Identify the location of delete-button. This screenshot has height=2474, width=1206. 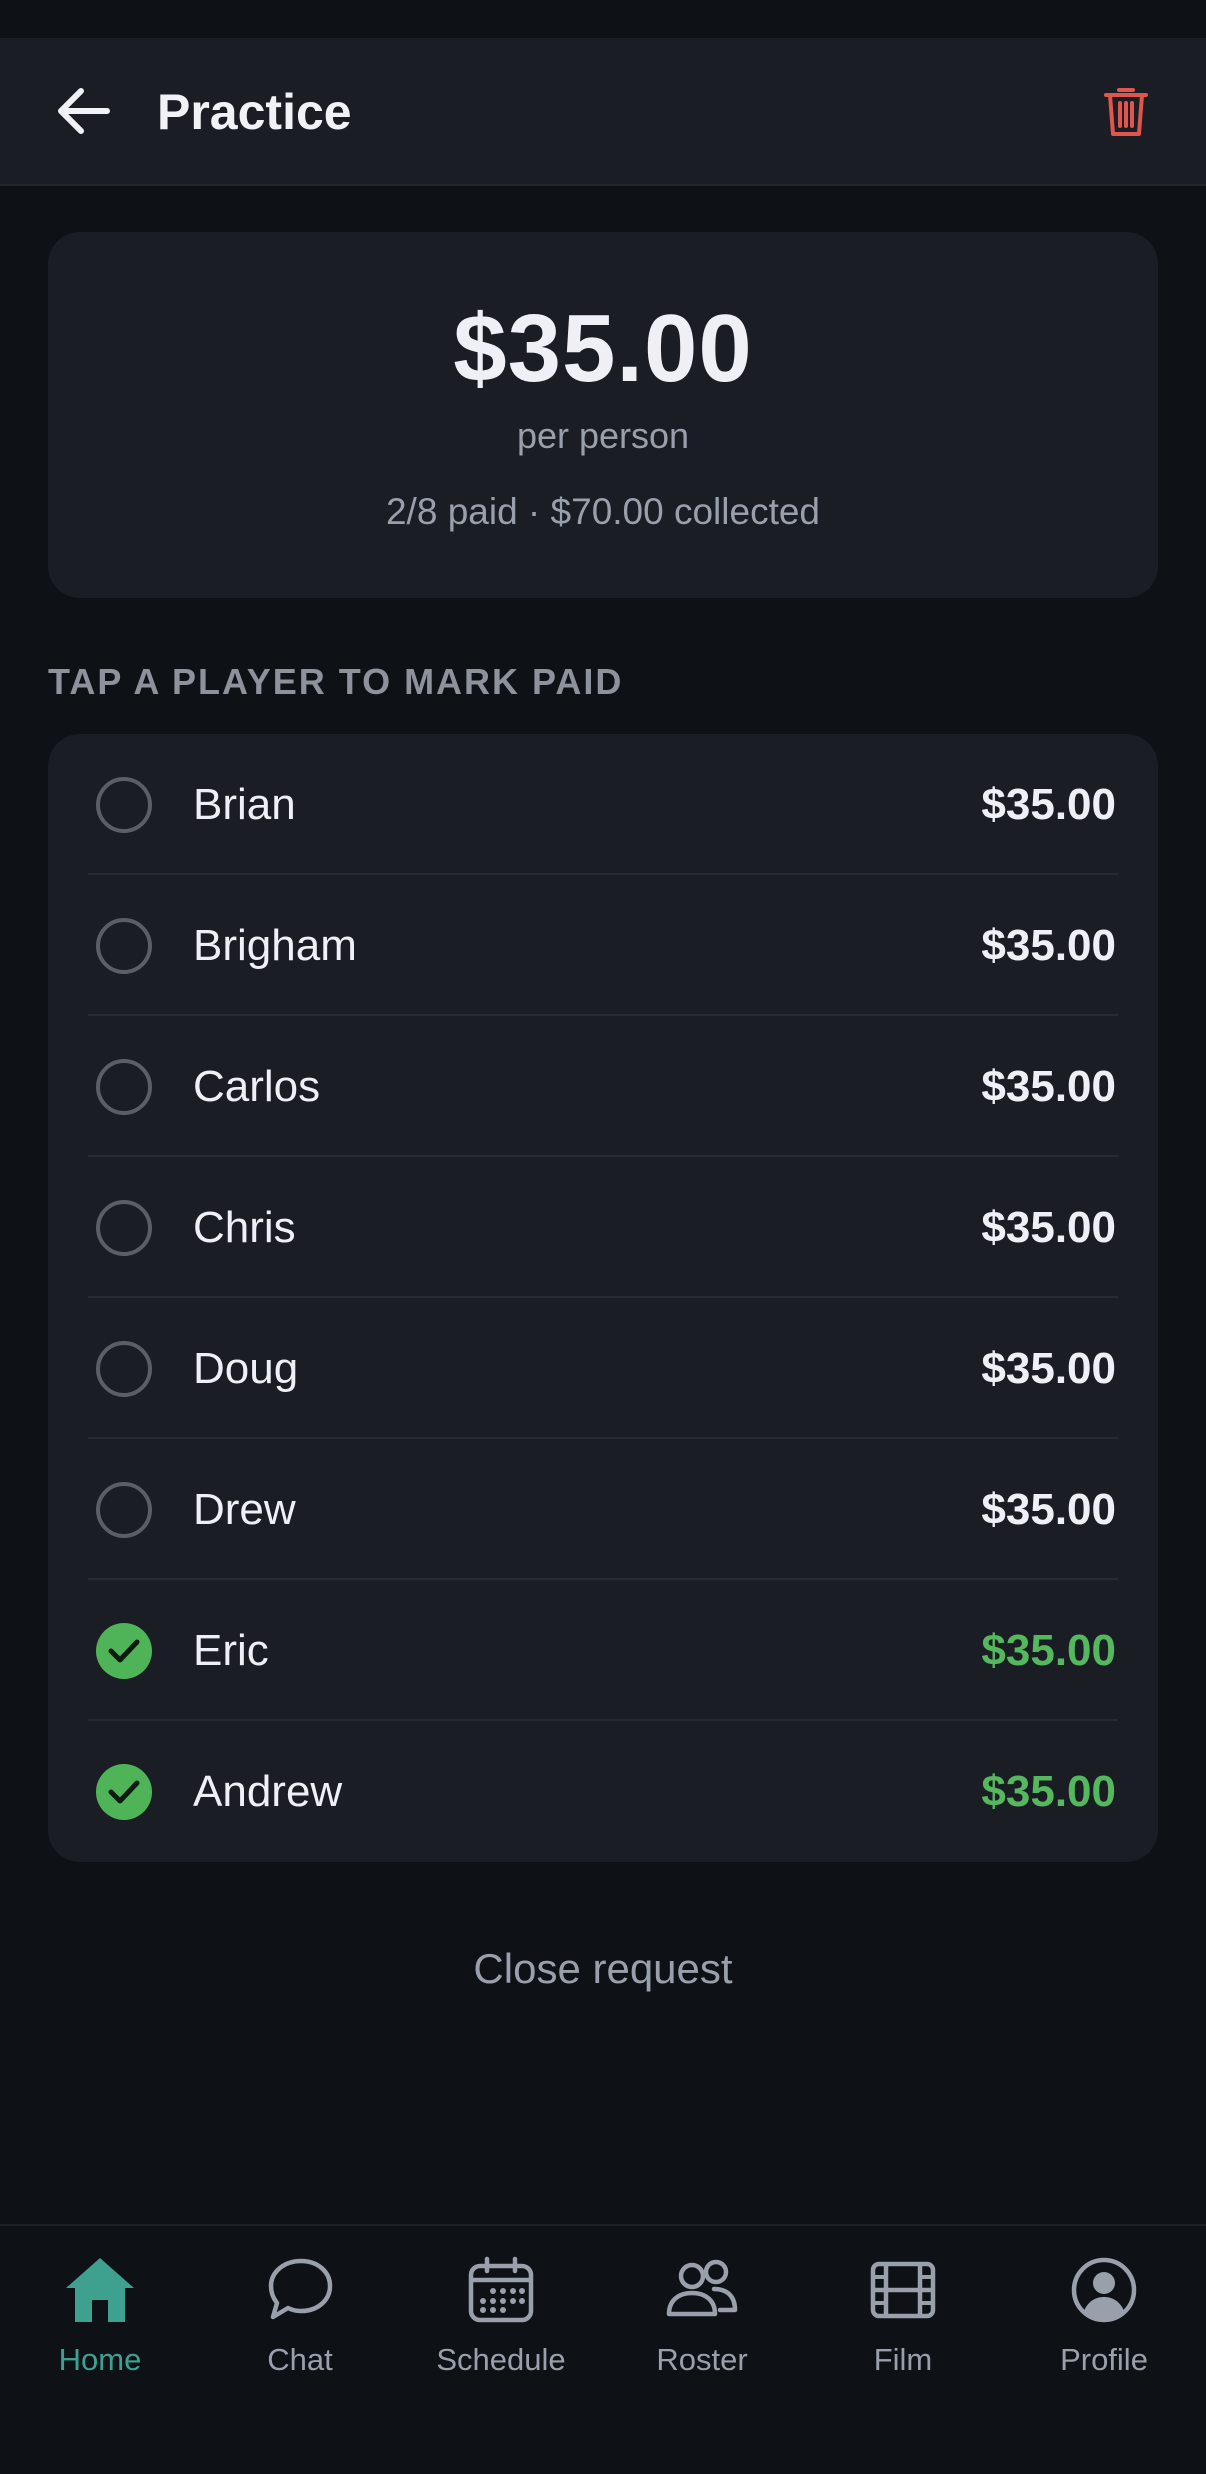
(1126, 111).